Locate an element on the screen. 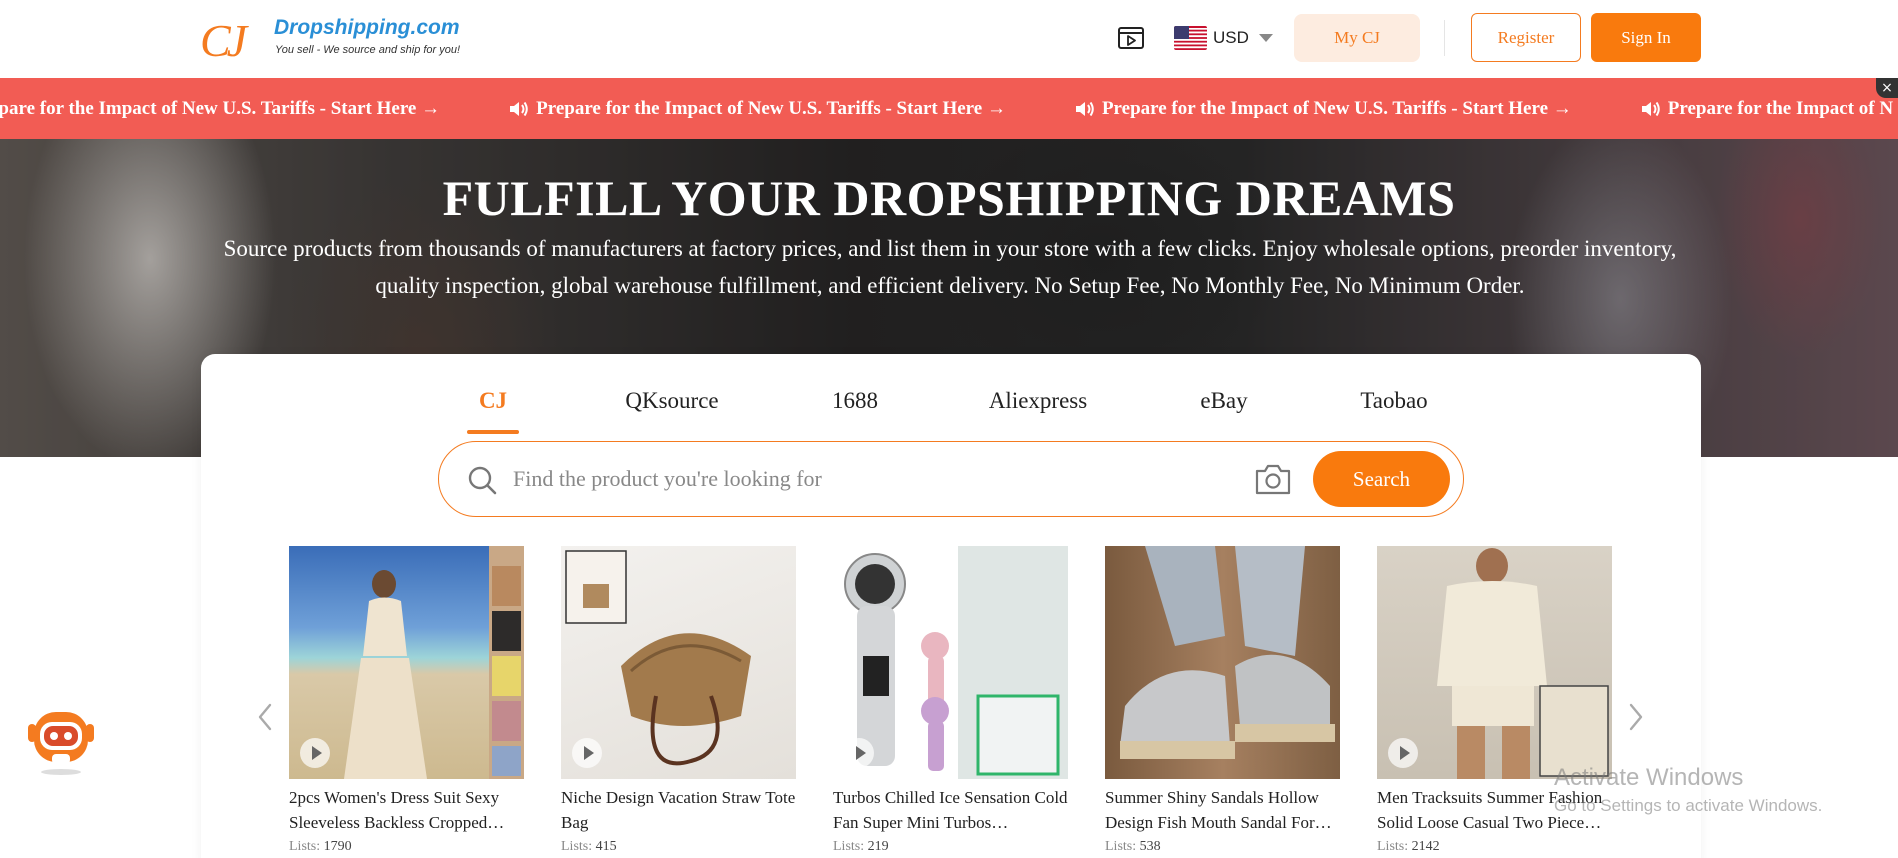  banner-item: Prepare for the Impact of N is located at coordinates (1766, 109).